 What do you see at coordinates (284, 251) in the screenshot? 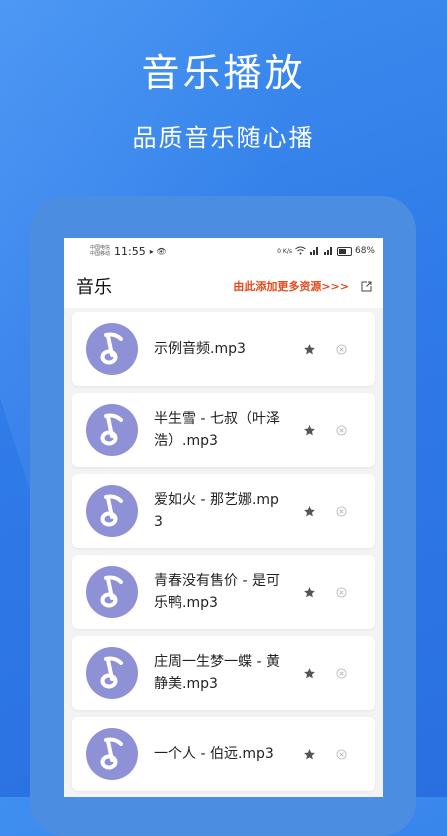
I see `net-speed: 0 K/s` at bounding box center [284, 251].